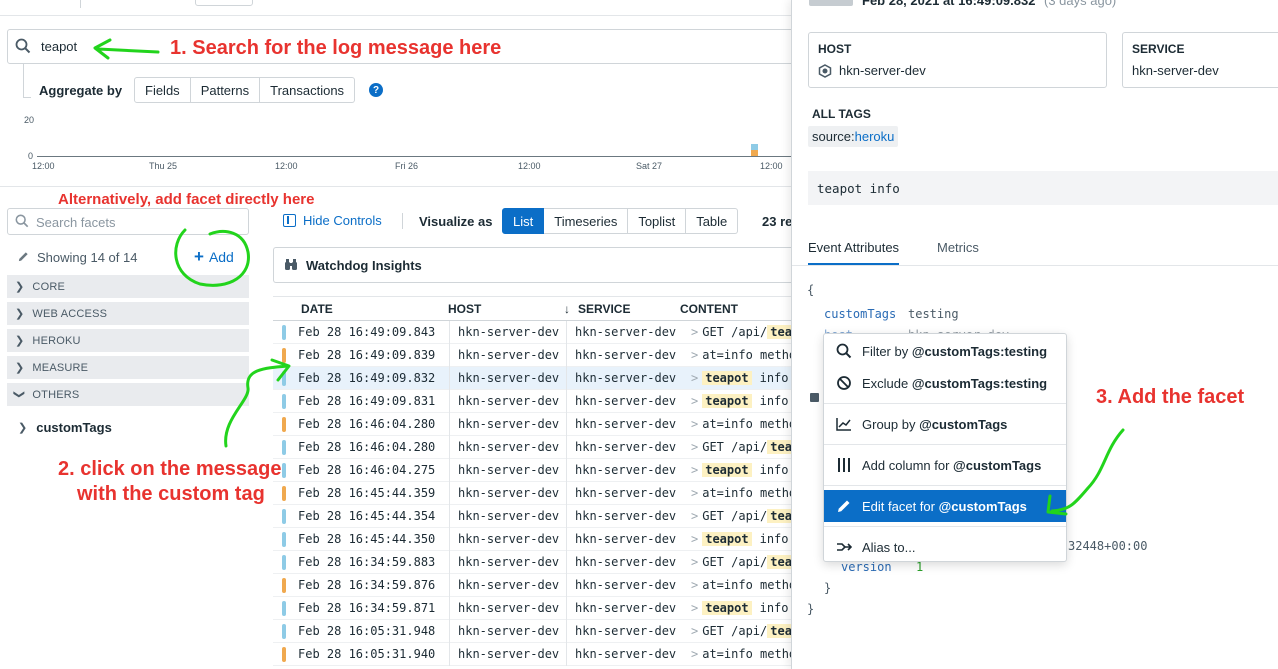 The width and height of the screenshot is (1278, 669). Describe the element at coordinates (853, 136) in the screenshot. I see `tag-chip: source: heroku` at that location.